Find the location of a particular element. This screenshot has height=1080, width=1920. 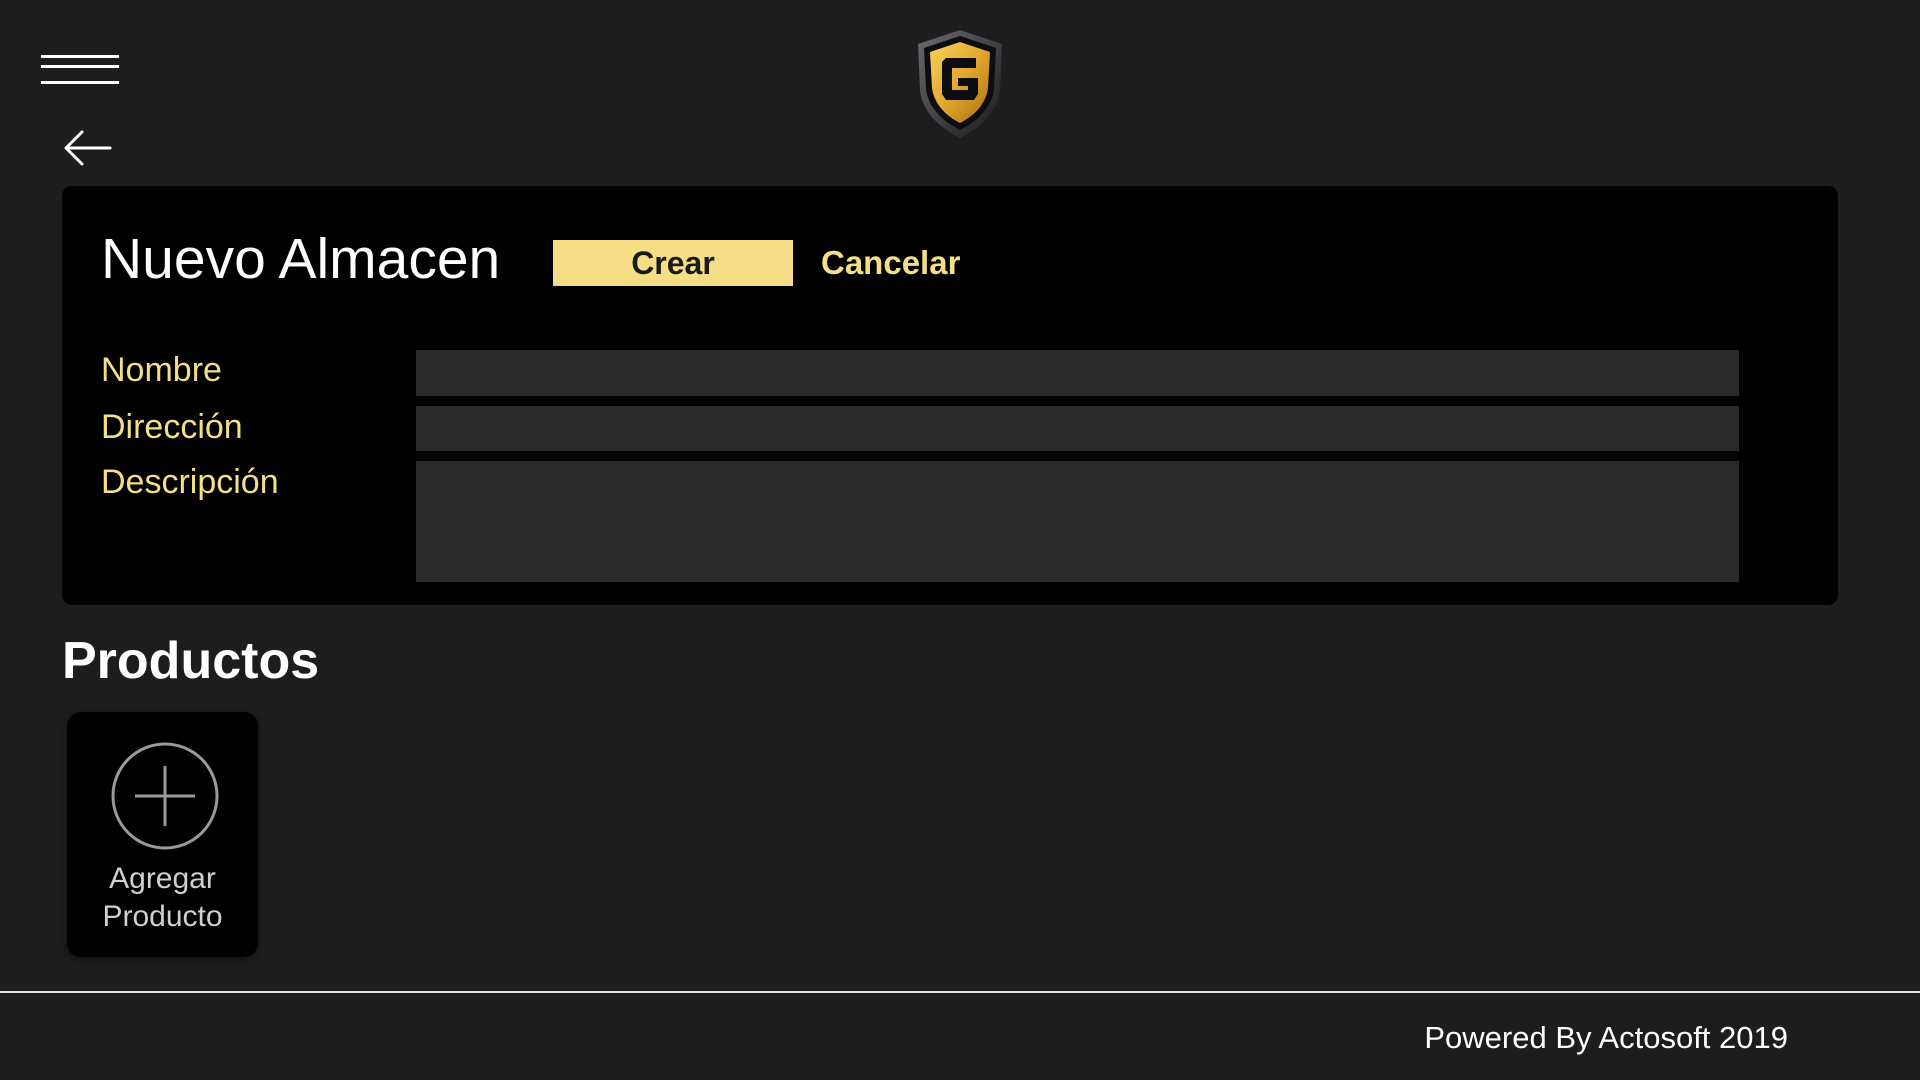

footer-credit: Powered By Actosoft 2019 is located at coordinates (1606, 1037).